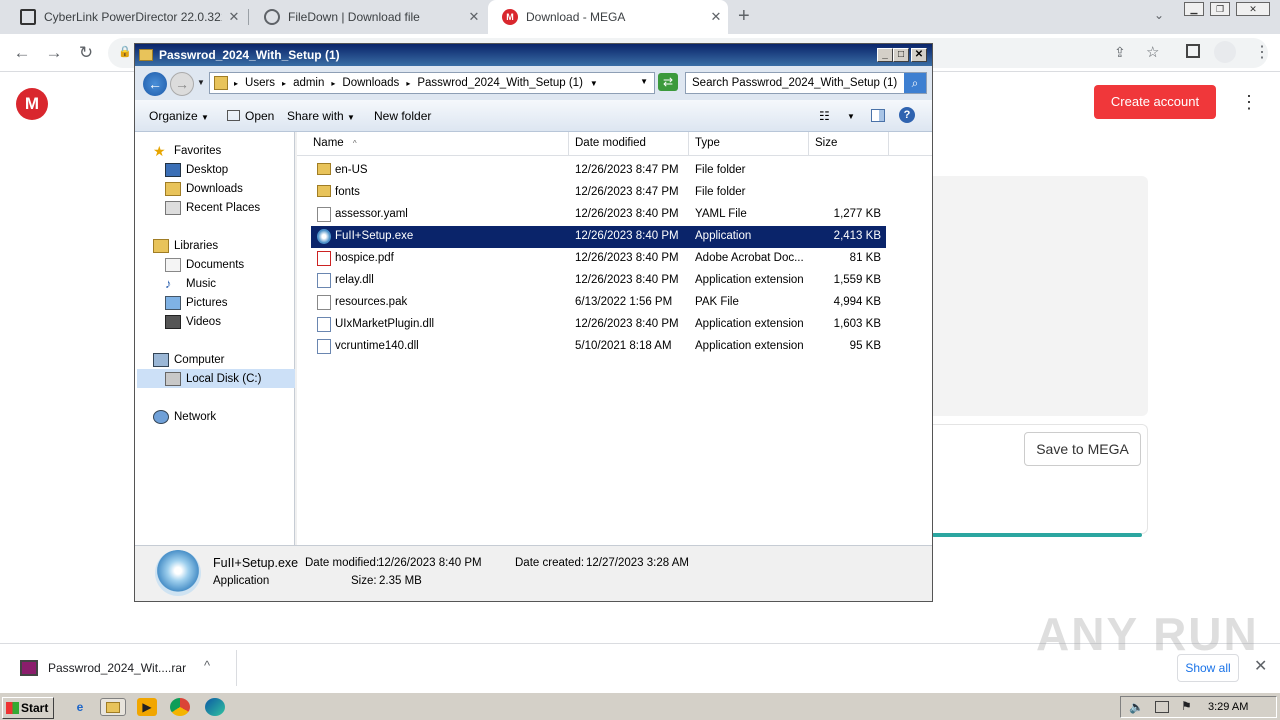 The width and height of the screenshot is (1280, 720). I want to click on column-date-modified: Date modified, so click(629, 144).